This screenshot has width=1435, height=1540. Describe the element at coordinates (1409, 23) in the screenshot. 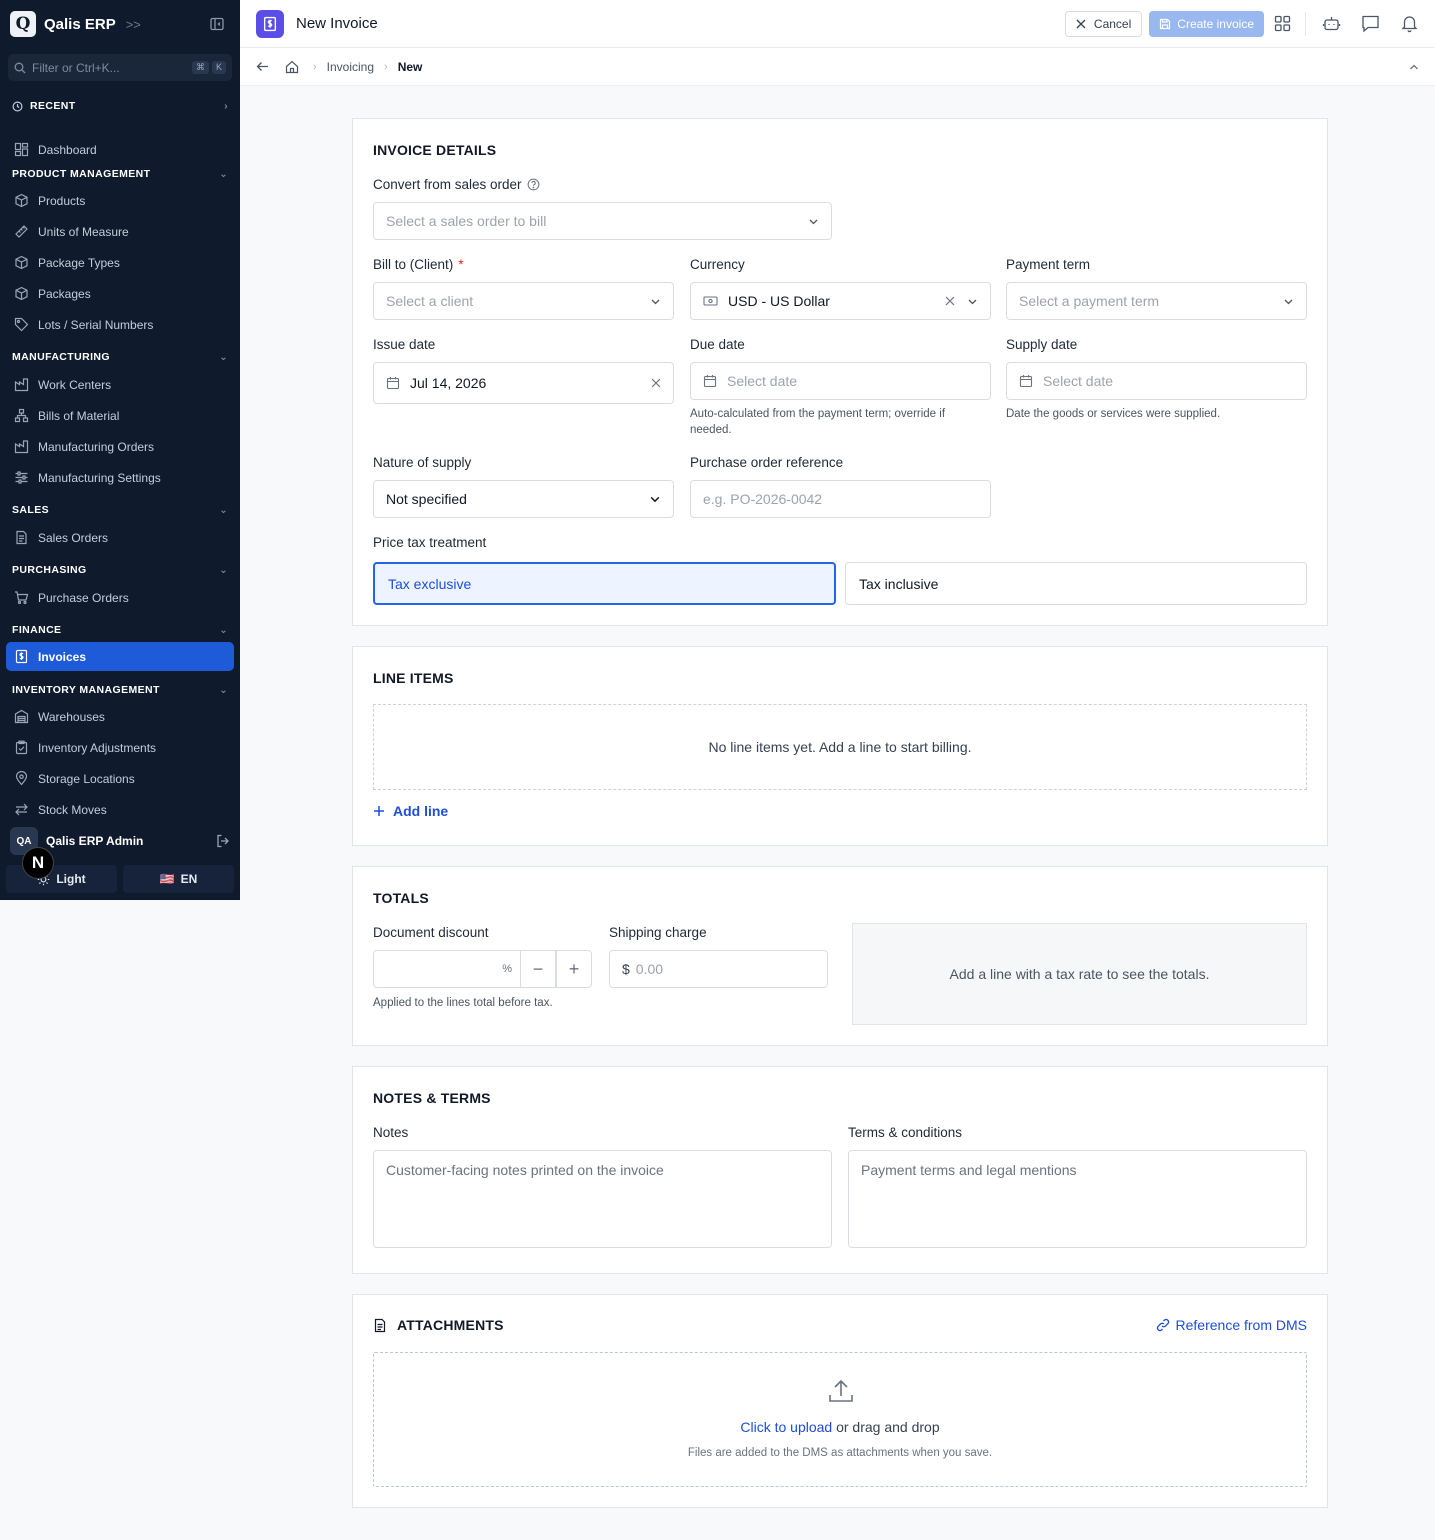

I see `bell-icon` at that location.